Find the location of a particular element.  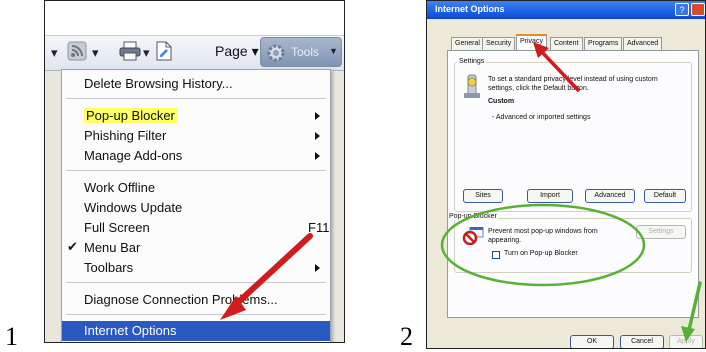

tab-privacy: Privacy is located at coordinates (531, 42).